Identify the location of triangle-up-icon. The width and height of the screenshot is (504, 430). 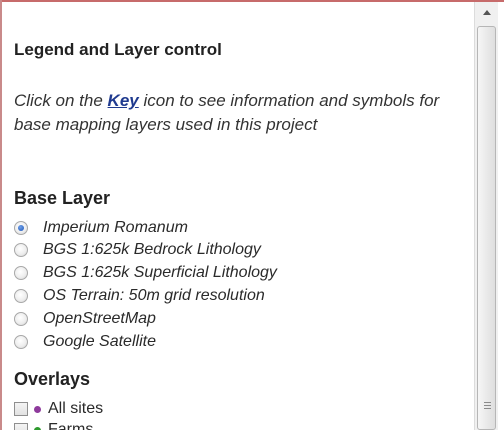
(486, 12).